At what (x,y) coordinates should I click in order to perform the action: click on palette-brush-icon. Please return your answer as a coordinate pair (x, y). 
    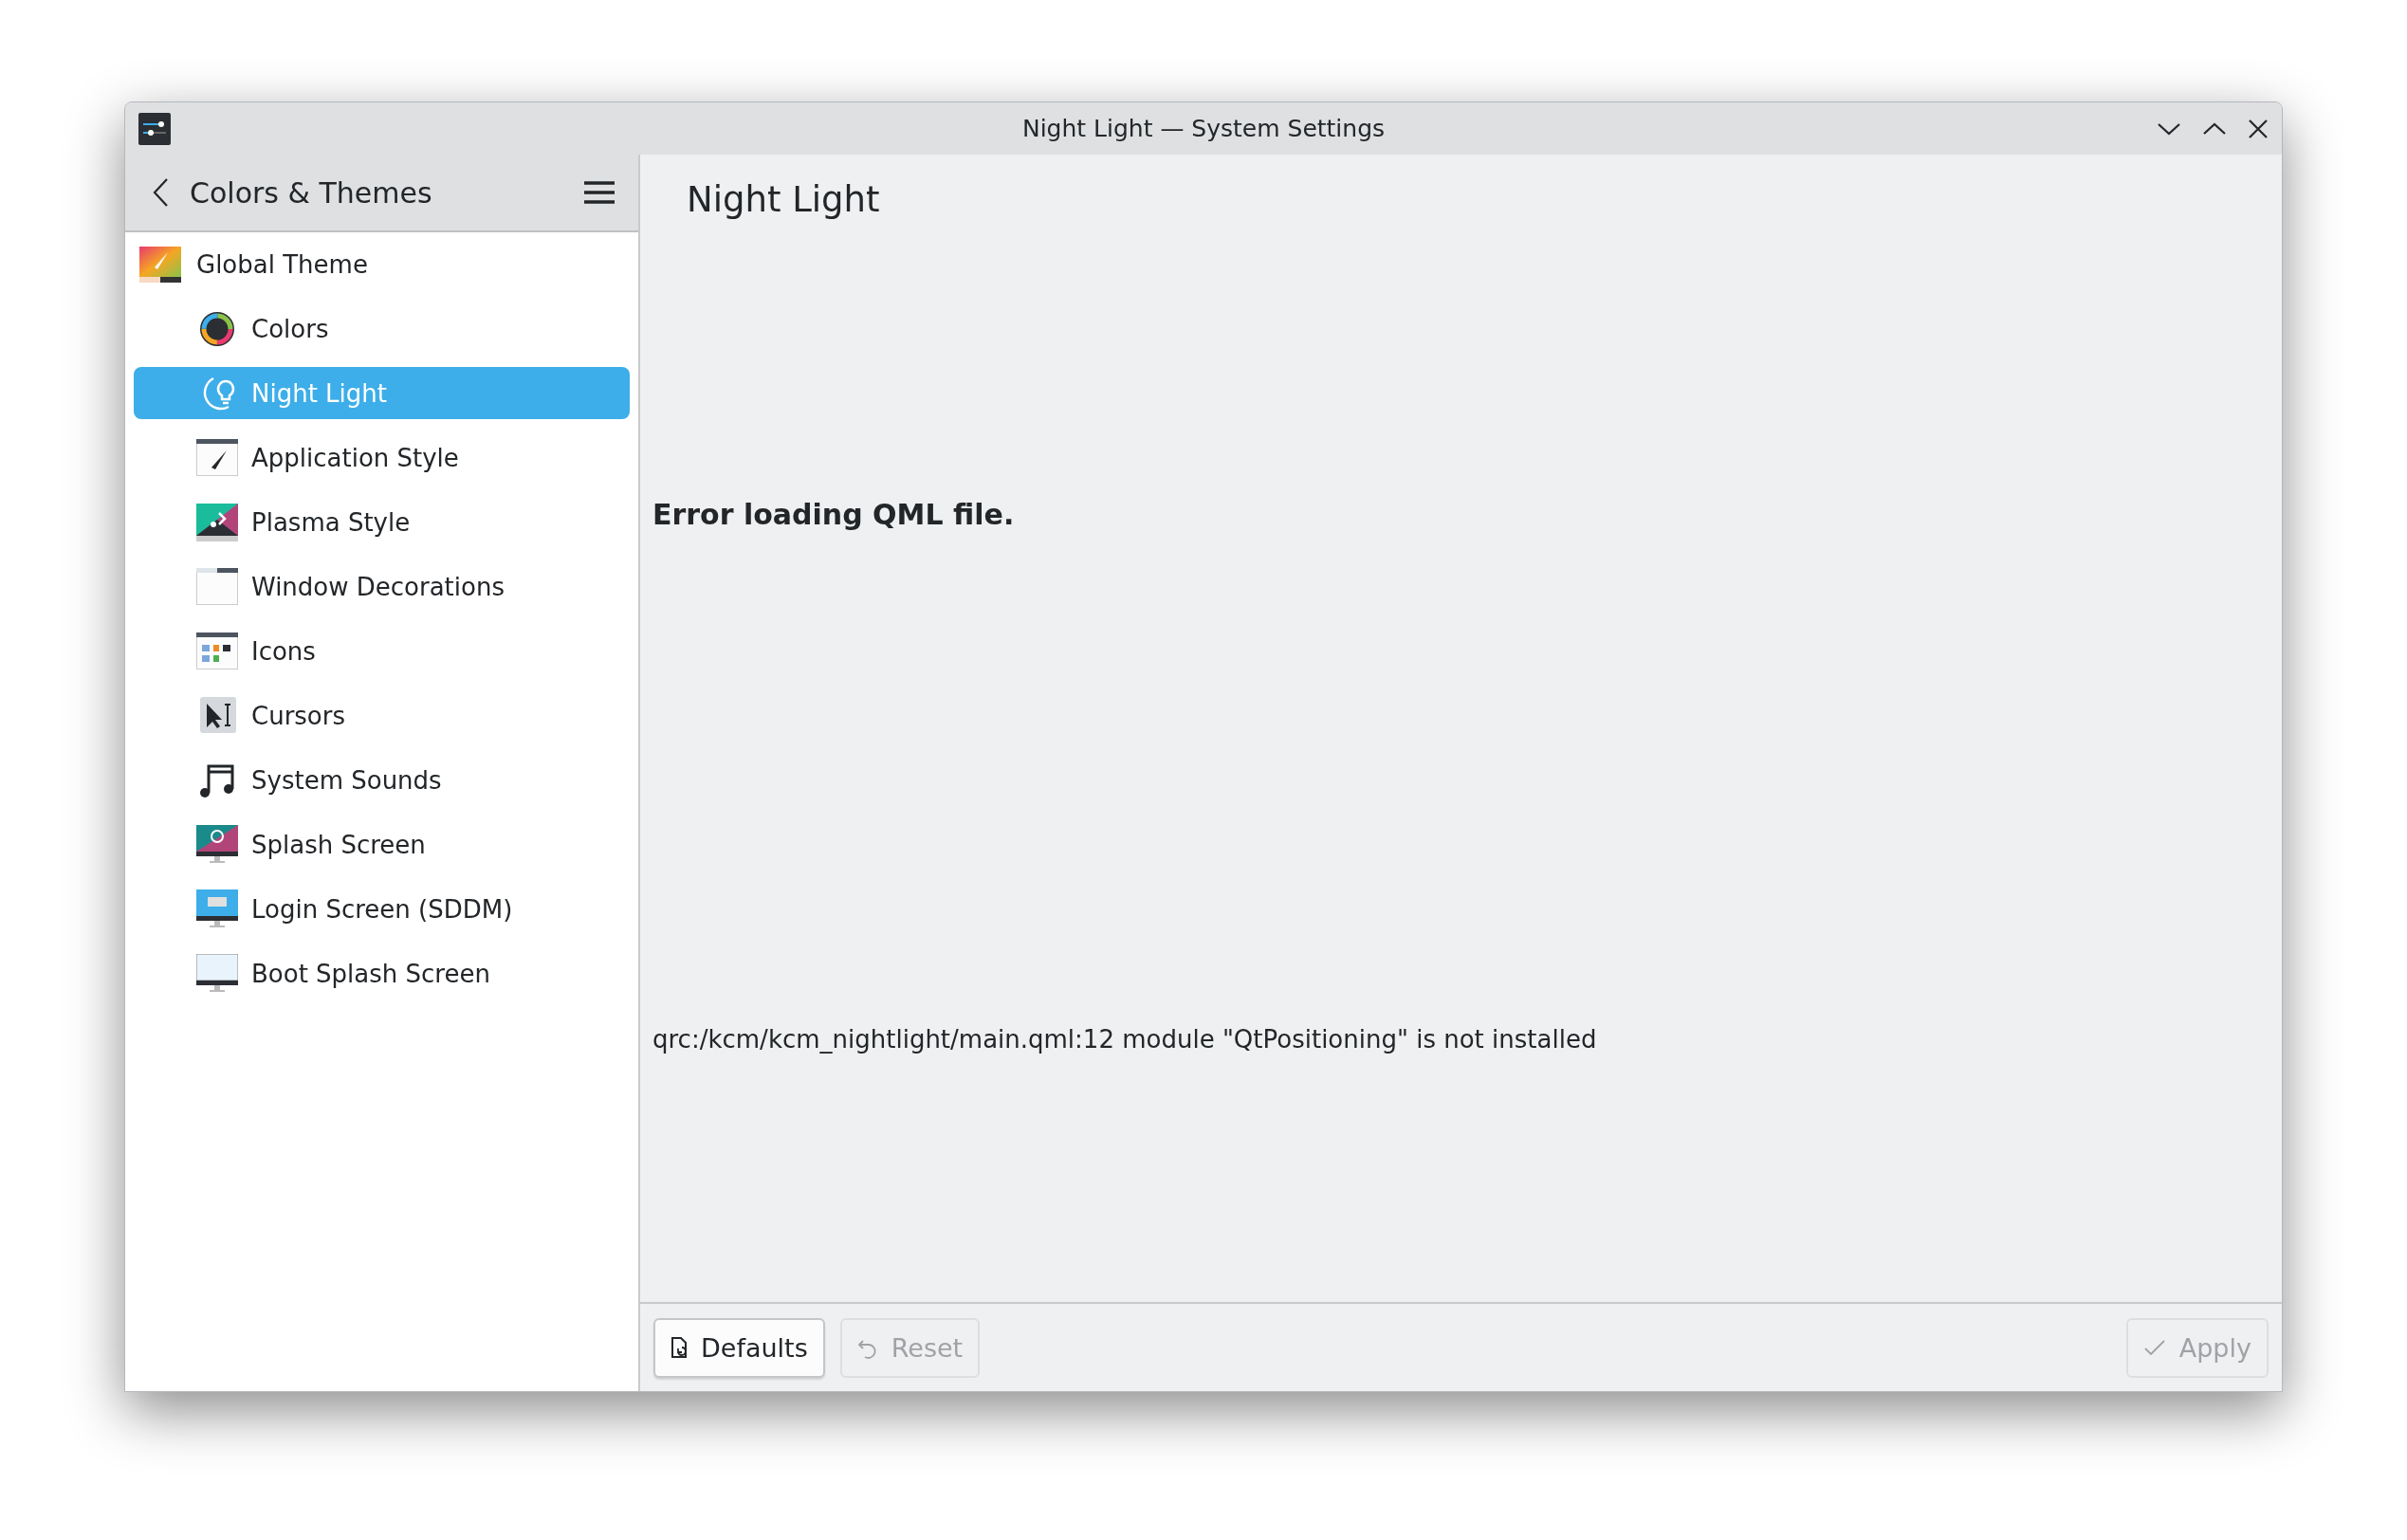
    Looking at the image, I should click on (160, 264).